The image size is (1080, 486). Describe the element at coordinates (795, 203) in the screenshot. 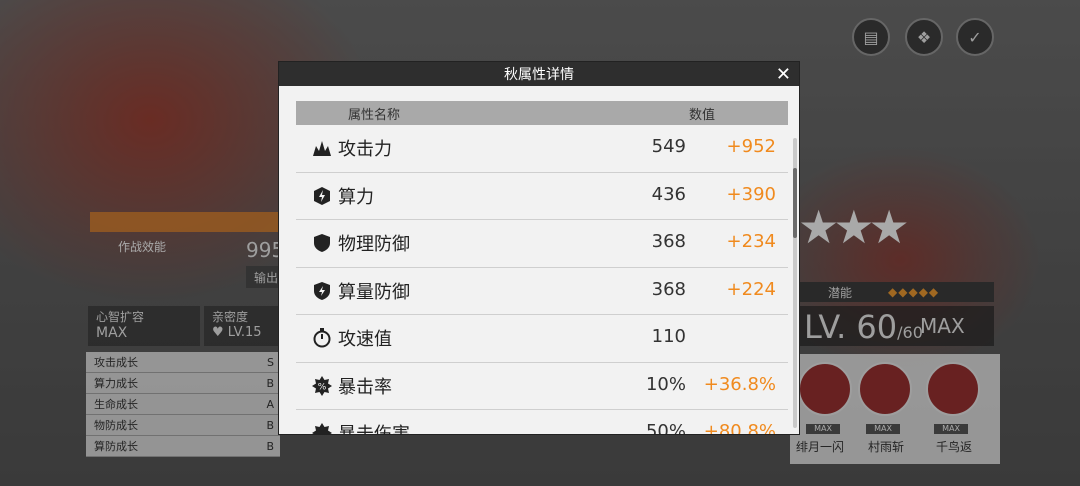

I see `scrollbar-thumb` at that location.